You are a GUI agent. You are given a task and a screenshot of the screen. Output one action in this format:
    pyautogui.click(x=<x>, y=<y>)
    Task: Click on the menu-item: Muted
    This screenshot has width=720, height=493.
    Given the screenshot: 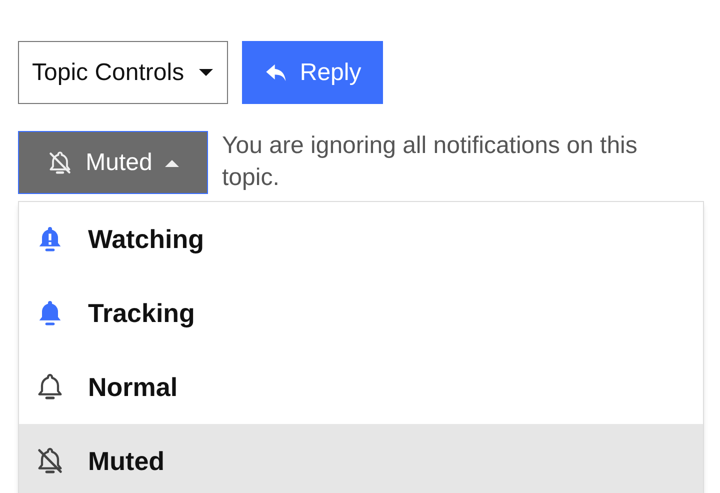 What is the action you would take?
    pyautogui.click(x=361, y=458)
    